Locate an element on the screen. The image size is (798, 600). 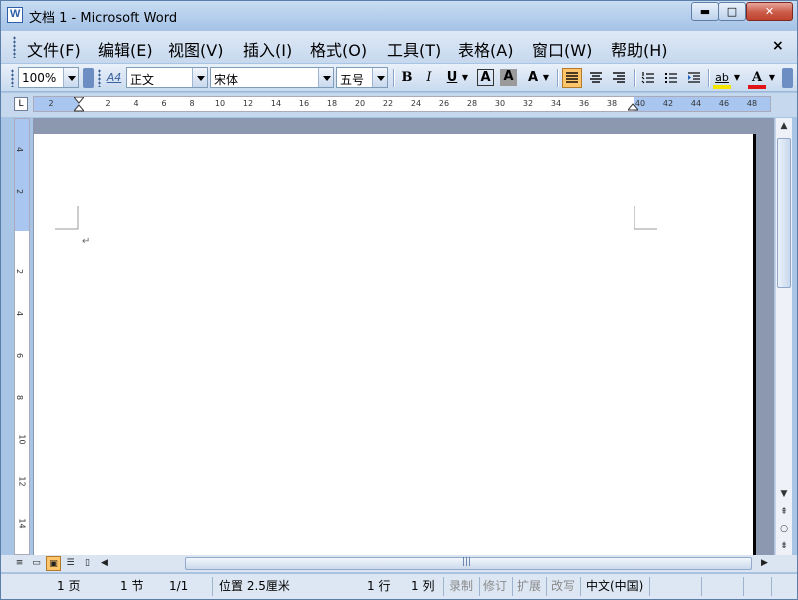
menu-insert: 插入(I) is located at coordinates (267, 49).